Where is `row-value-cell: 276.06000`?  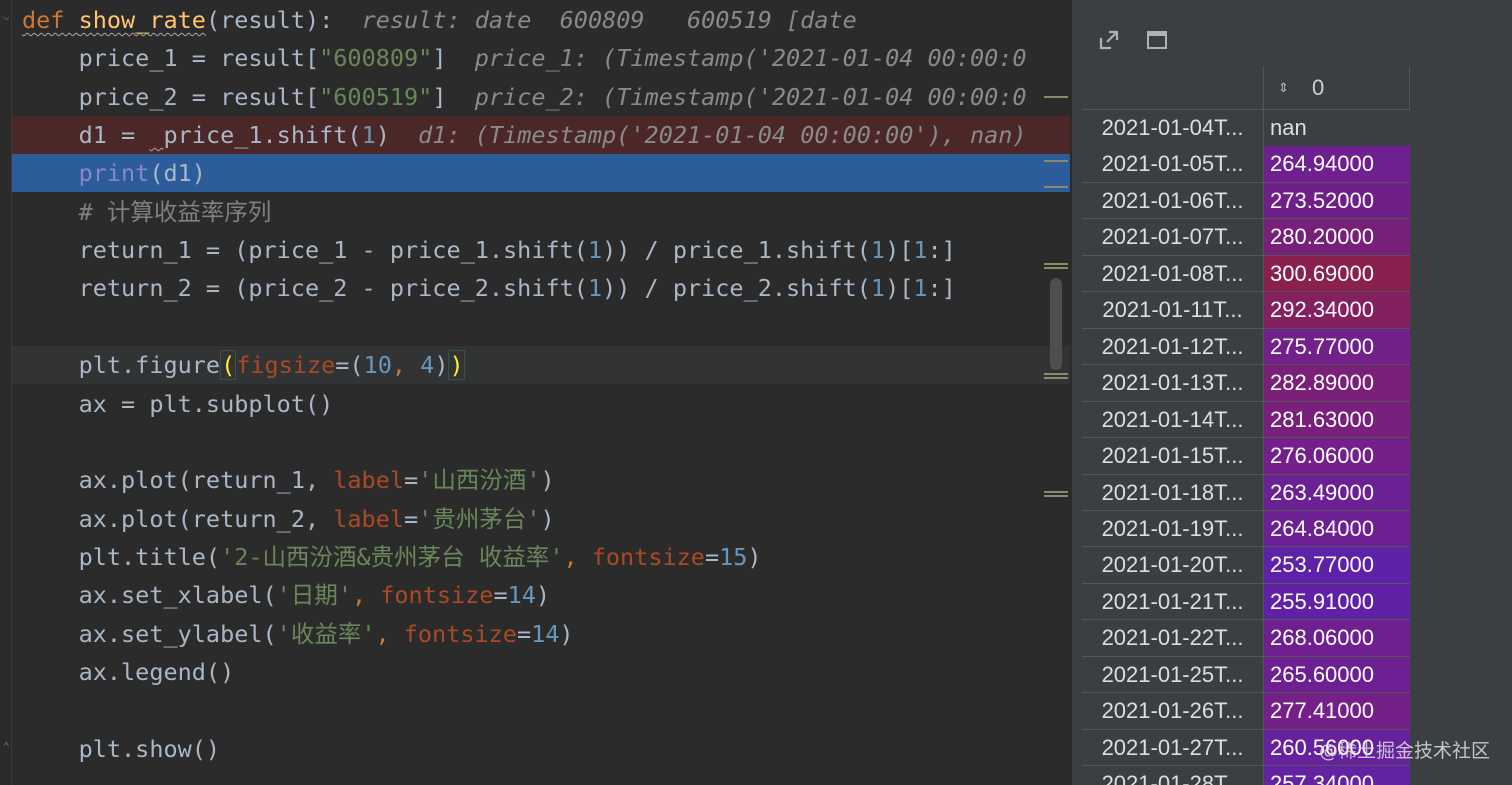 row-value-cell: 276.06000 is located at coordinates (1337, 456).